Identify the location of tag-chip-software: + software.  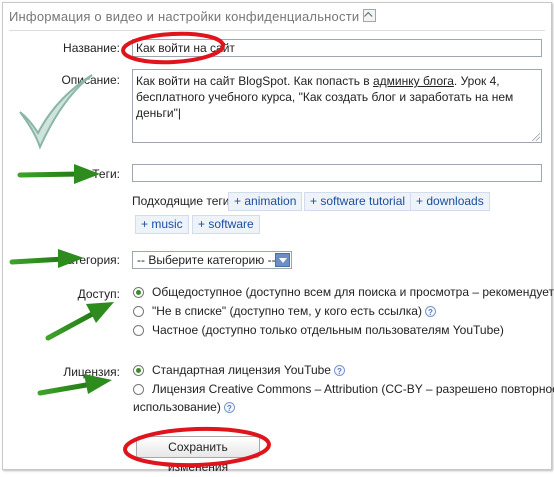
(226, 224).